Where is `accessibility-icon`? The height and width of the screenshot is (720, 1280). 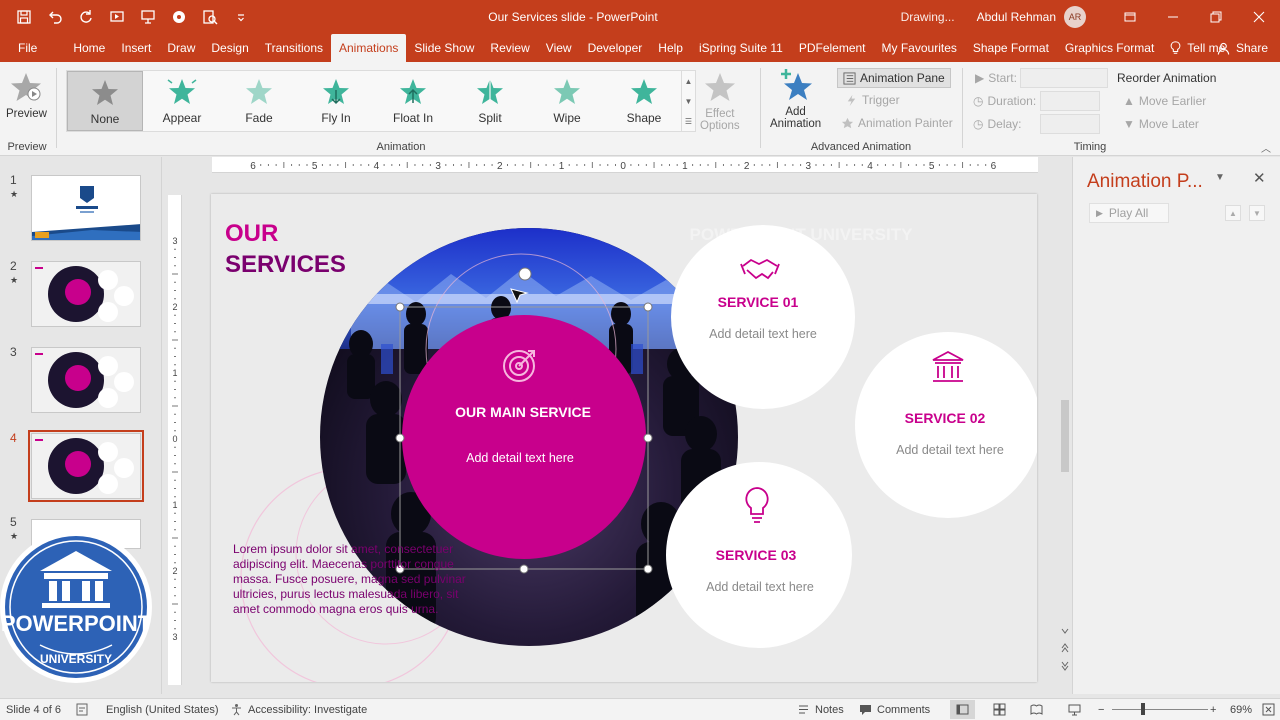
accessibility-icon is located at coordinates (236, 710).